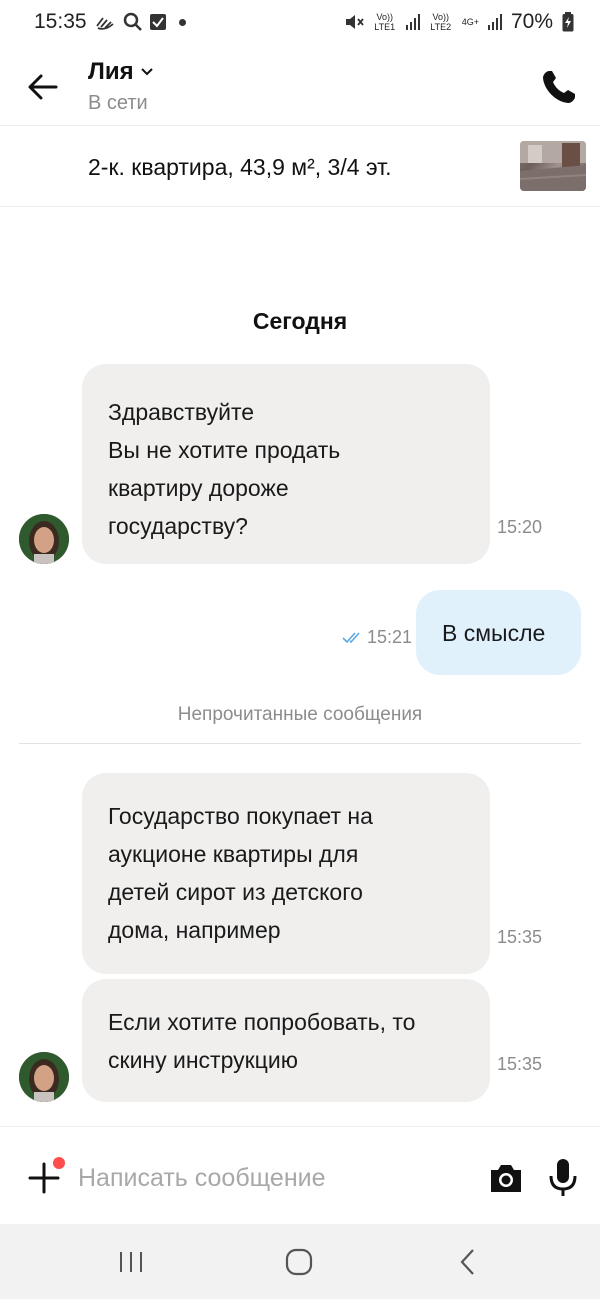 Image resolution: width=600 pixels, height=1299 pixels. I want to click on microphone-icon, so click(563, 1178).